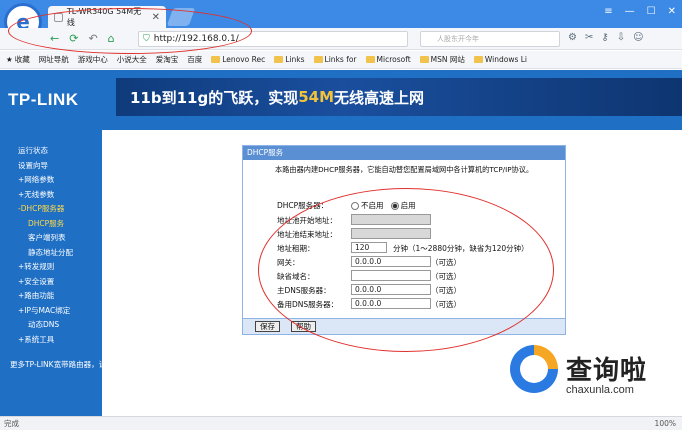 The height and width of the screenshot is (430, 682). What do you see at coordinates (534, 369) in the screenshot?
I see `watermark-logo-center` at bounding box center [534, 369].